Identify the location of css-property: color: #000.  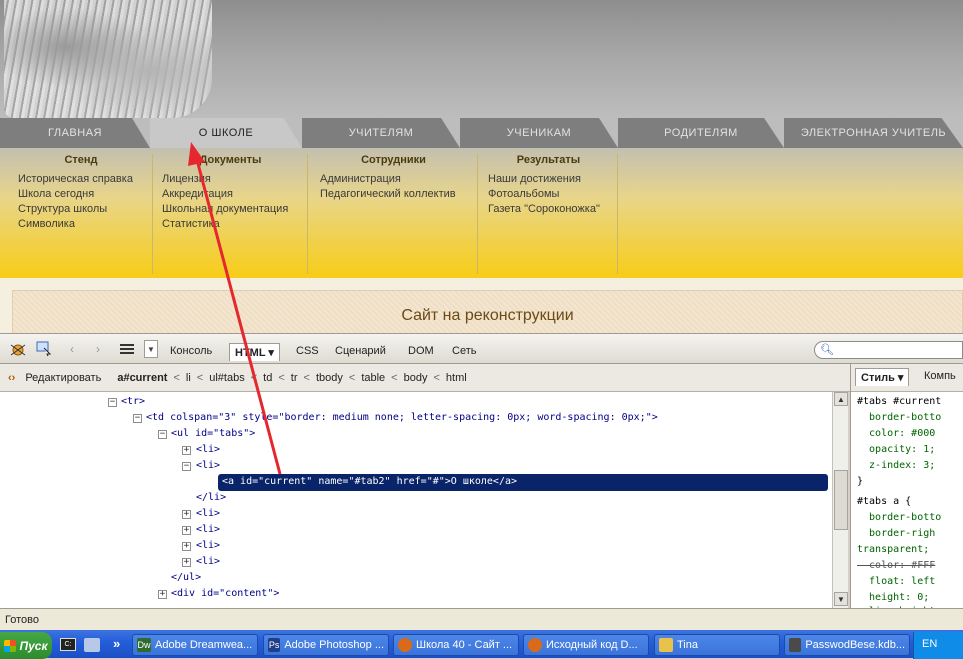
(896, 434).